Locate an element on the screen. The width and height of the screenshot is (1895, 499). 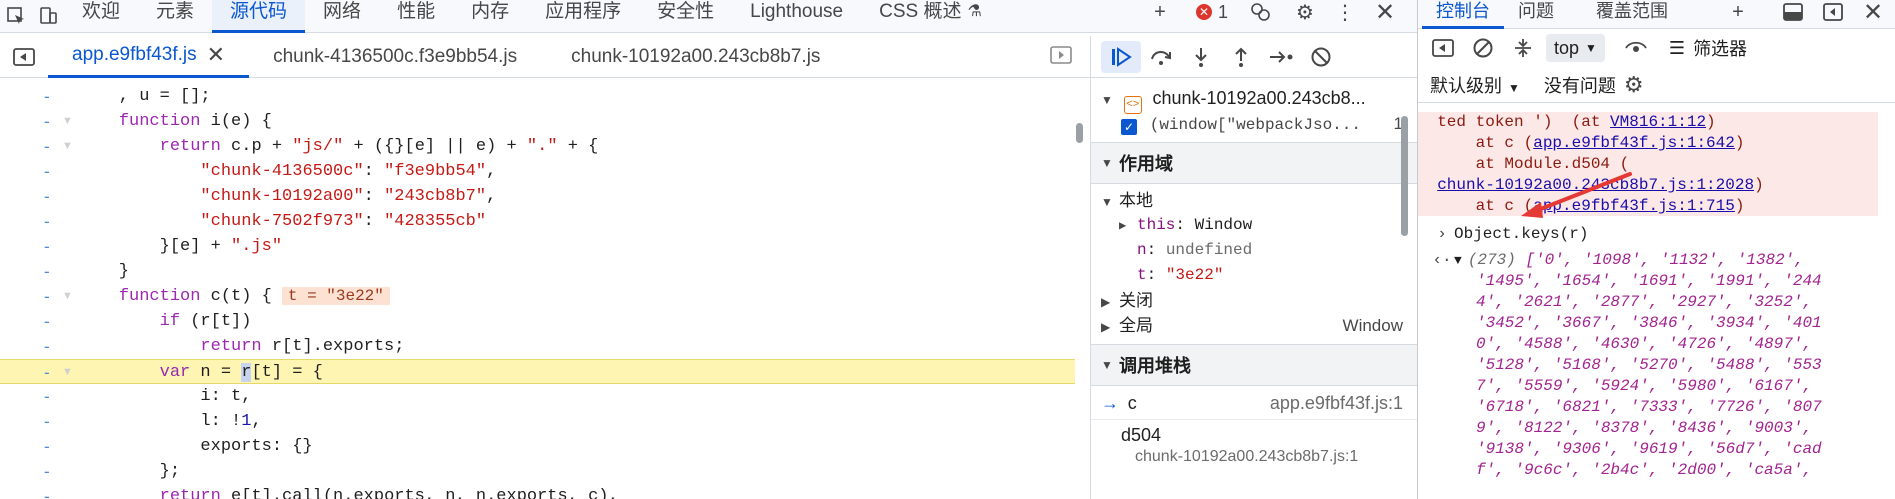
more-tabs-plus-icon: + is located at coordinates (1160, 12).